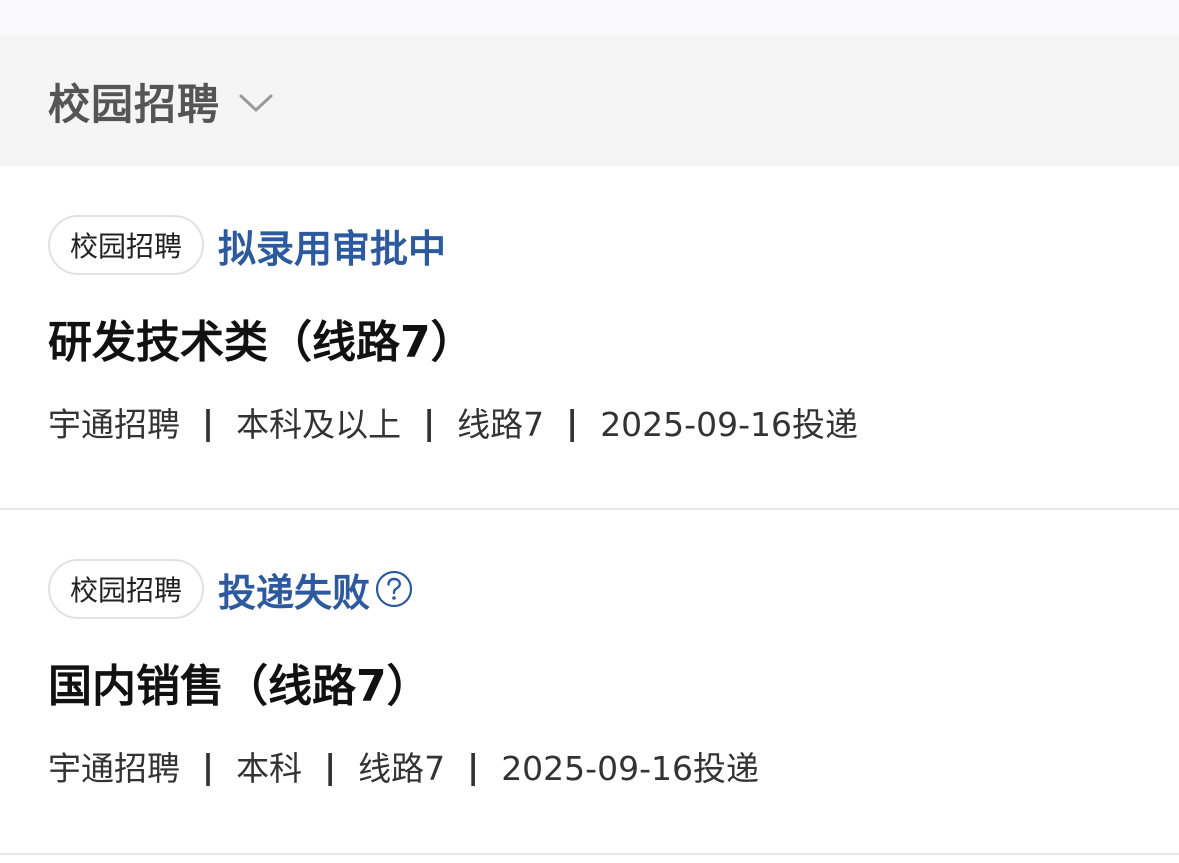 The image size is (1179, 863). What do you see at coordinates (134, 104) in the screenshot?
I see `filter-label: 校园招聘` at bounding box center [134, 104].